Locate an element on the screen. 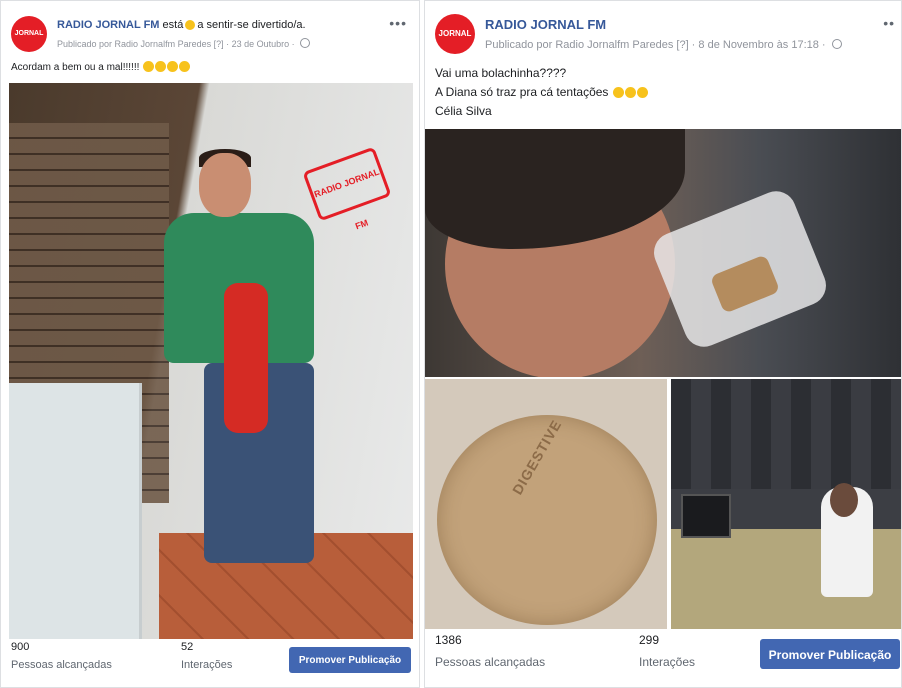 The width and height of the screenshot is (902, 688). guest-head is located at coordinates (844, 500).